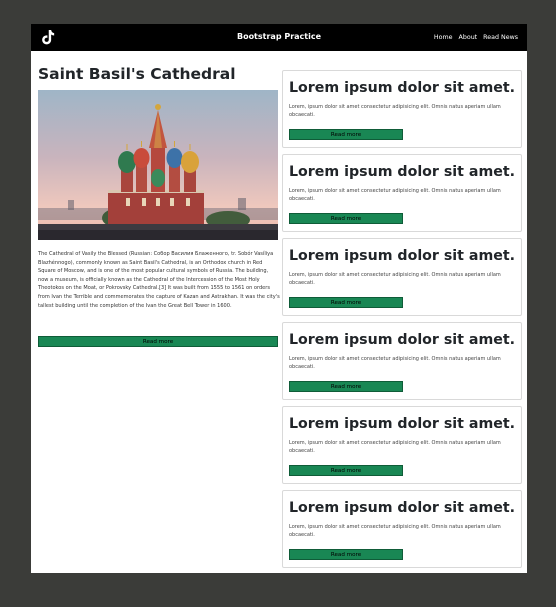 Image resolution: width=556 pixels, height=607 pixels. What do you see at coordinates (158, 341) in the screenshot?
I see `read-more-button: Read more` at bounding box center [158, 341].